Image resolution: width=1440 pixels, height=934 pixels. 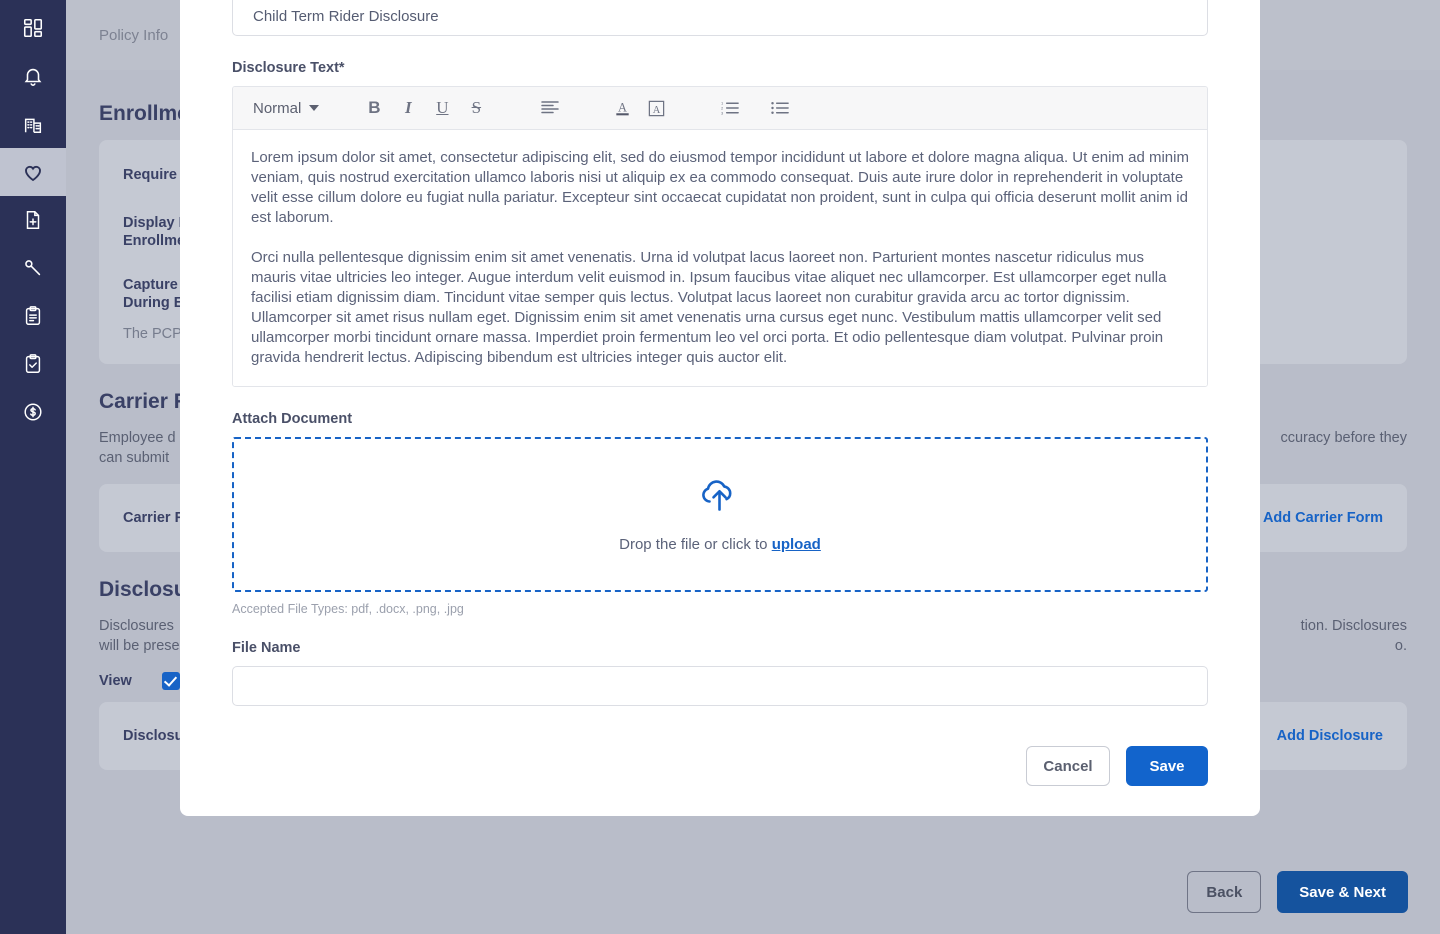 I want to click on sidebar-item-benefits, so click(x=33, y=172).